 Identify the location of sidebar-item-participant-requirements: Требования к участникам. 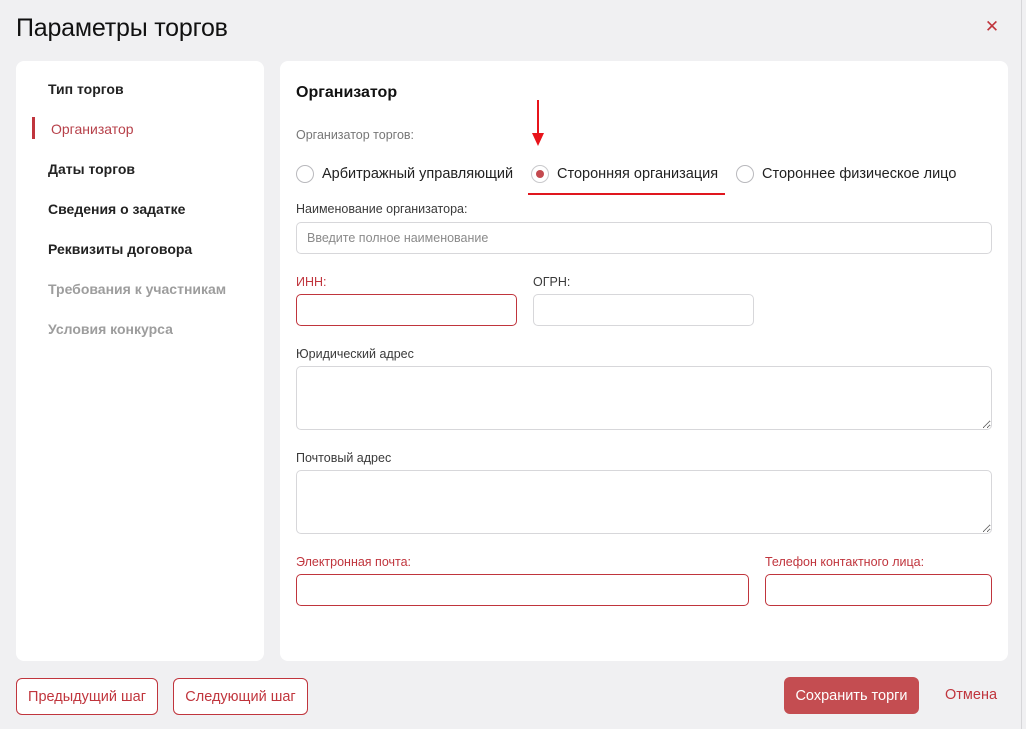
(137, 289).